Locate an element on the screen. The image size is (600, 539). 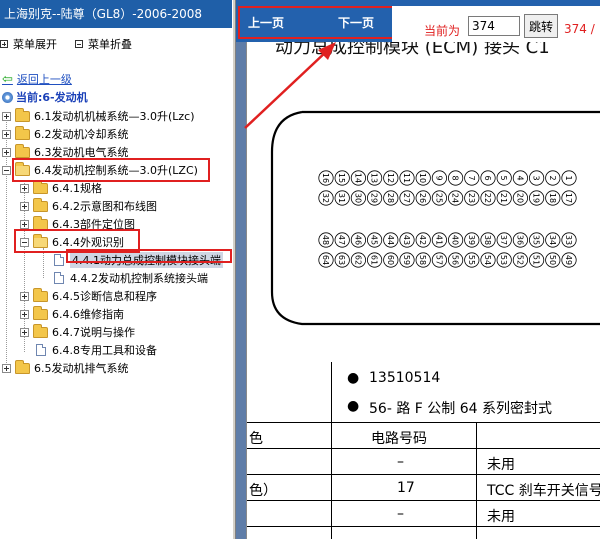
tree-item-6-5: 6.5发动机排气系统 is located at coordinates (65, 368).